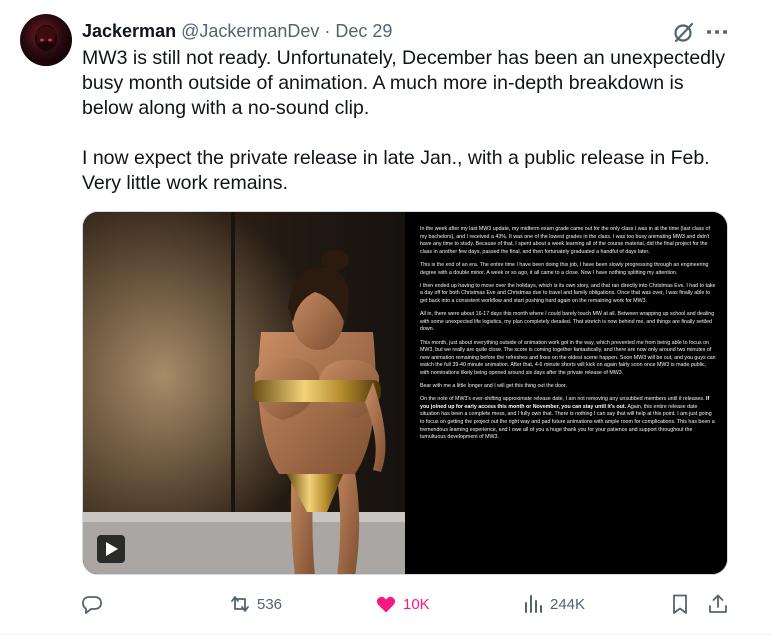 The width and height of the screenshot is (772, 635). I want to click on like-button: 10K, so click(402, 604).